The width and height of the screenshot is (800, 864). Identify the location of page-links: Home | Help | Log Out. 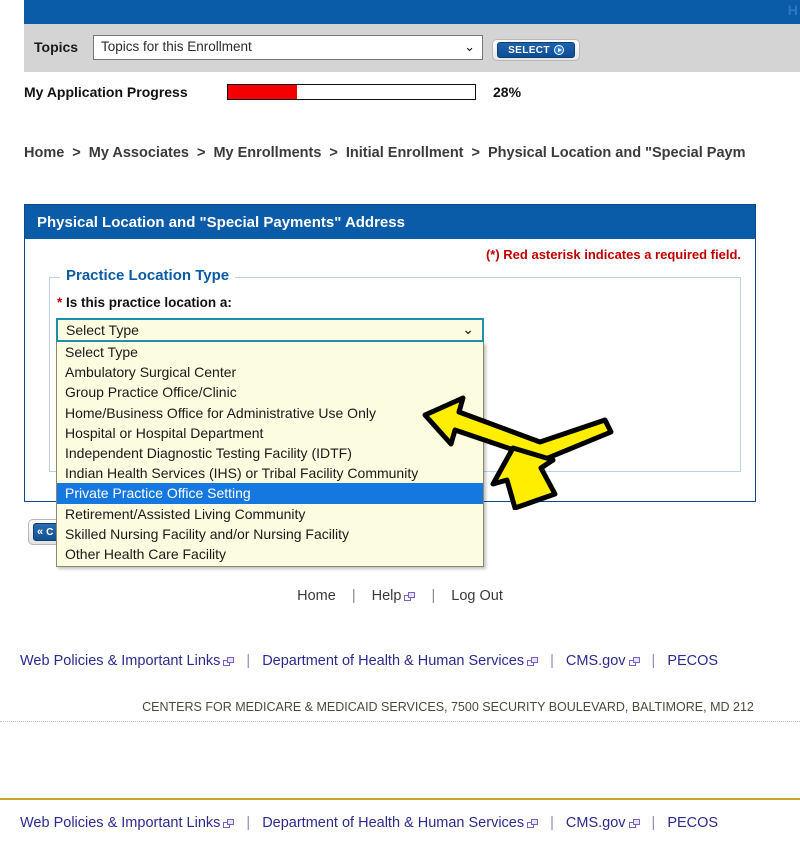
(400, 596).